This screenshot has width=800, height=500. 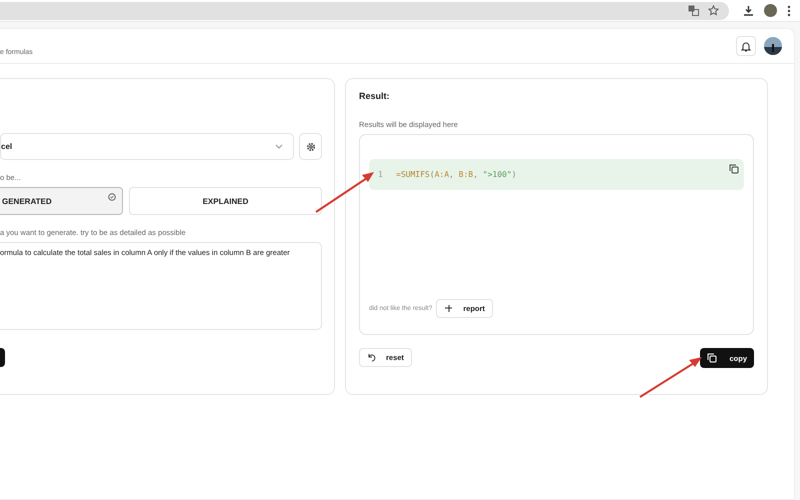 What do you see at coordinates (147, 146) in the screenshot?
I see `platform-select: cel` at bounding box center [147, 146].